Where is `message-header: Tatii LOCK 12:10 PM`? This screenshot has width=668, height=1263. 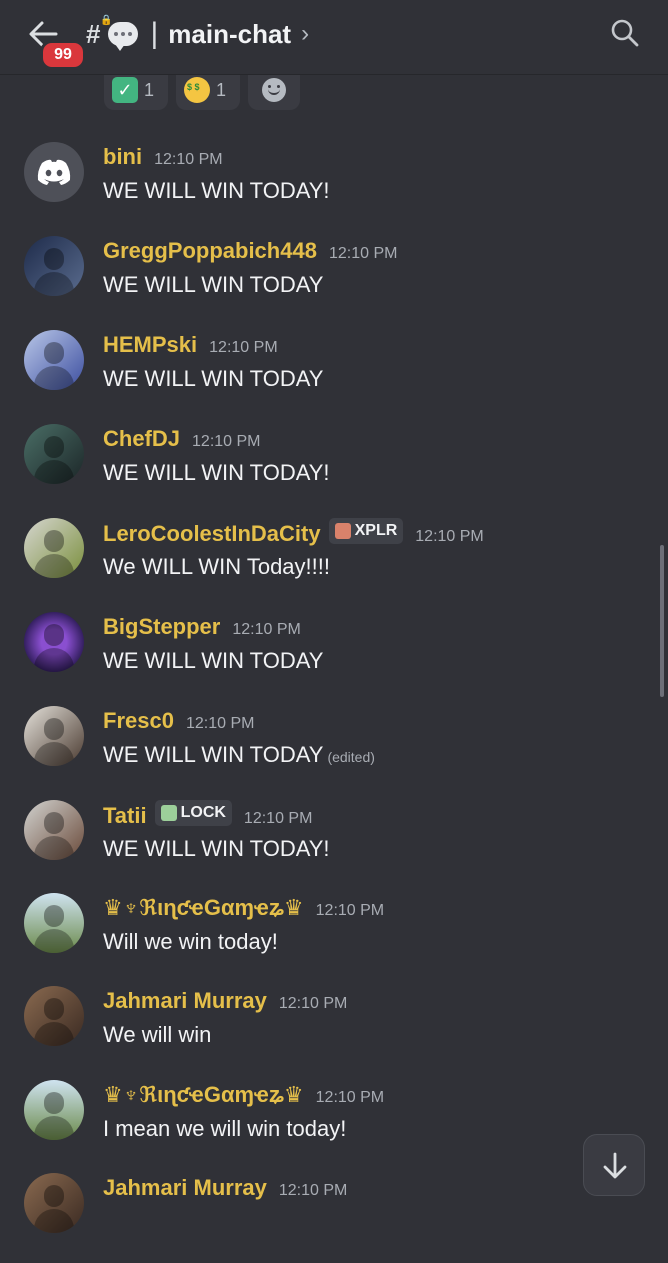 message-header: Tatii LOCK 12:10 PM is located at coordinates (208, 814).